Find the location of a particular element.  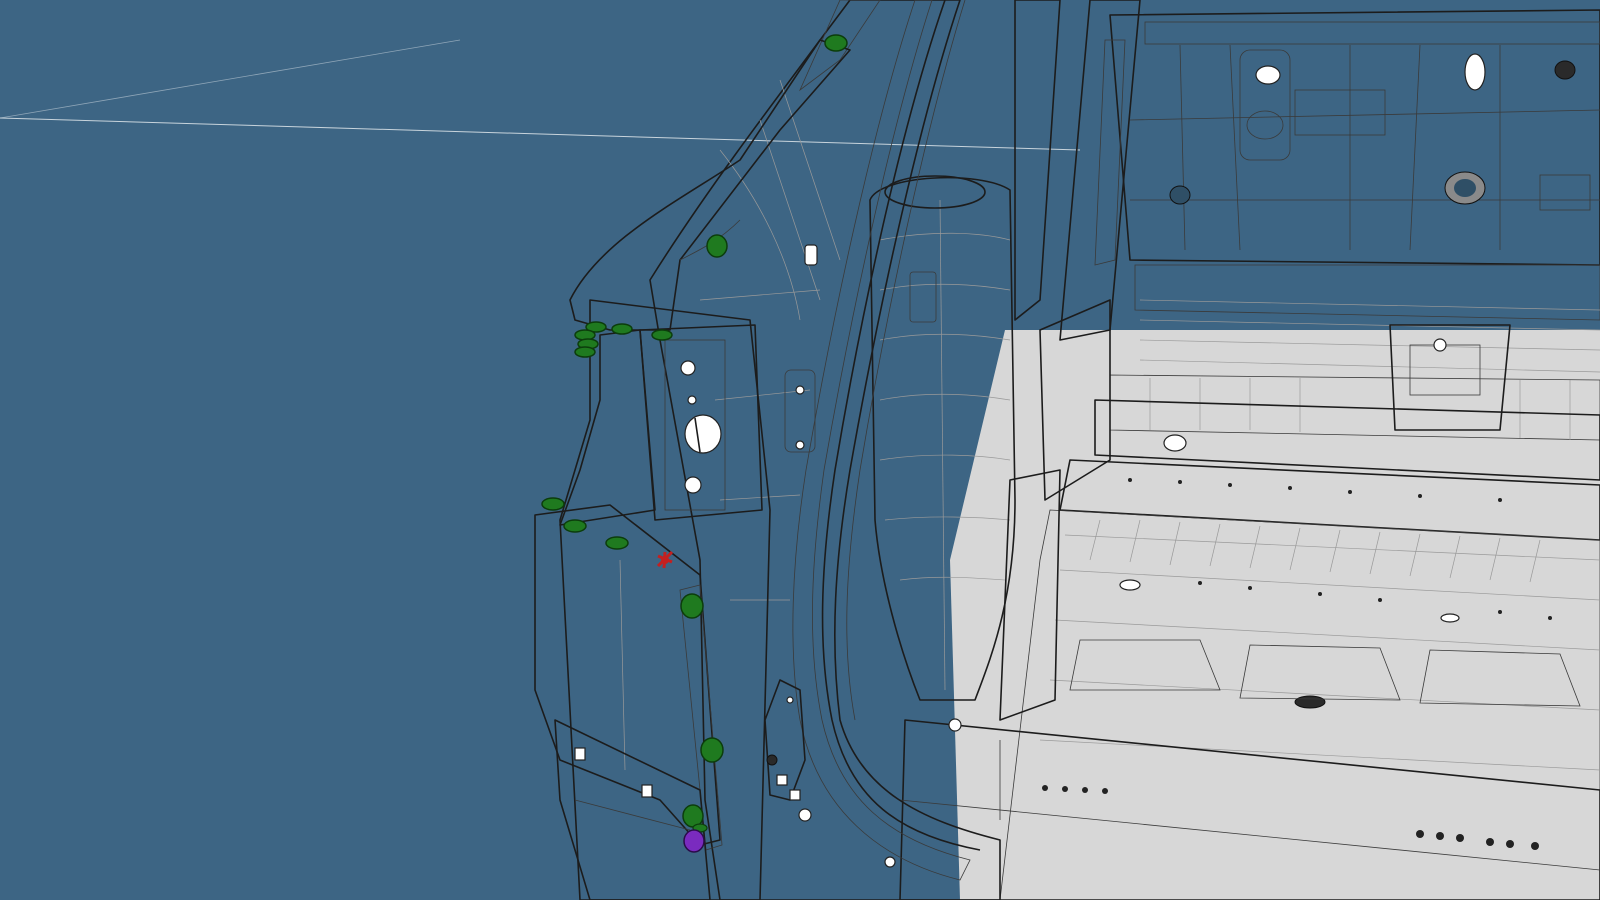

reference-lines is located at coordinates (540, 95).